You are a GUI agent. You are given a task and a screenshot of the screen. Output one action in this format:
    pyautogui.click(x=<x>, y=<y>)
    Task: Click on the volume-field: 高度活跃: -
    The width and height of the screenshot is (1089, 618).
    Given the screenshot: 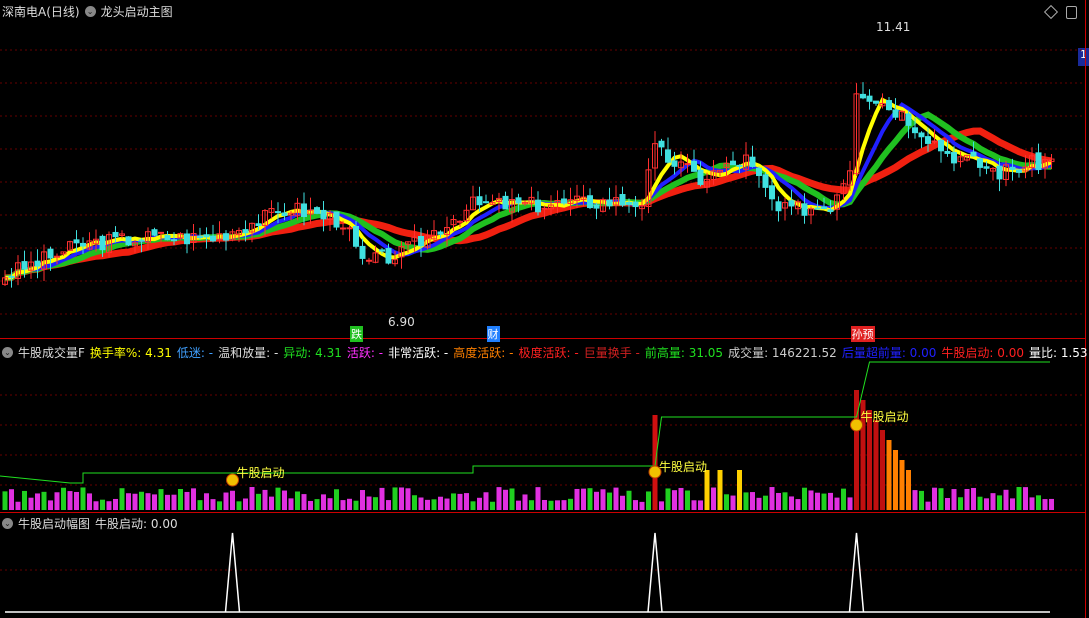 What is the action you would take?
    pyautogui.click(x=483, y=353)
    